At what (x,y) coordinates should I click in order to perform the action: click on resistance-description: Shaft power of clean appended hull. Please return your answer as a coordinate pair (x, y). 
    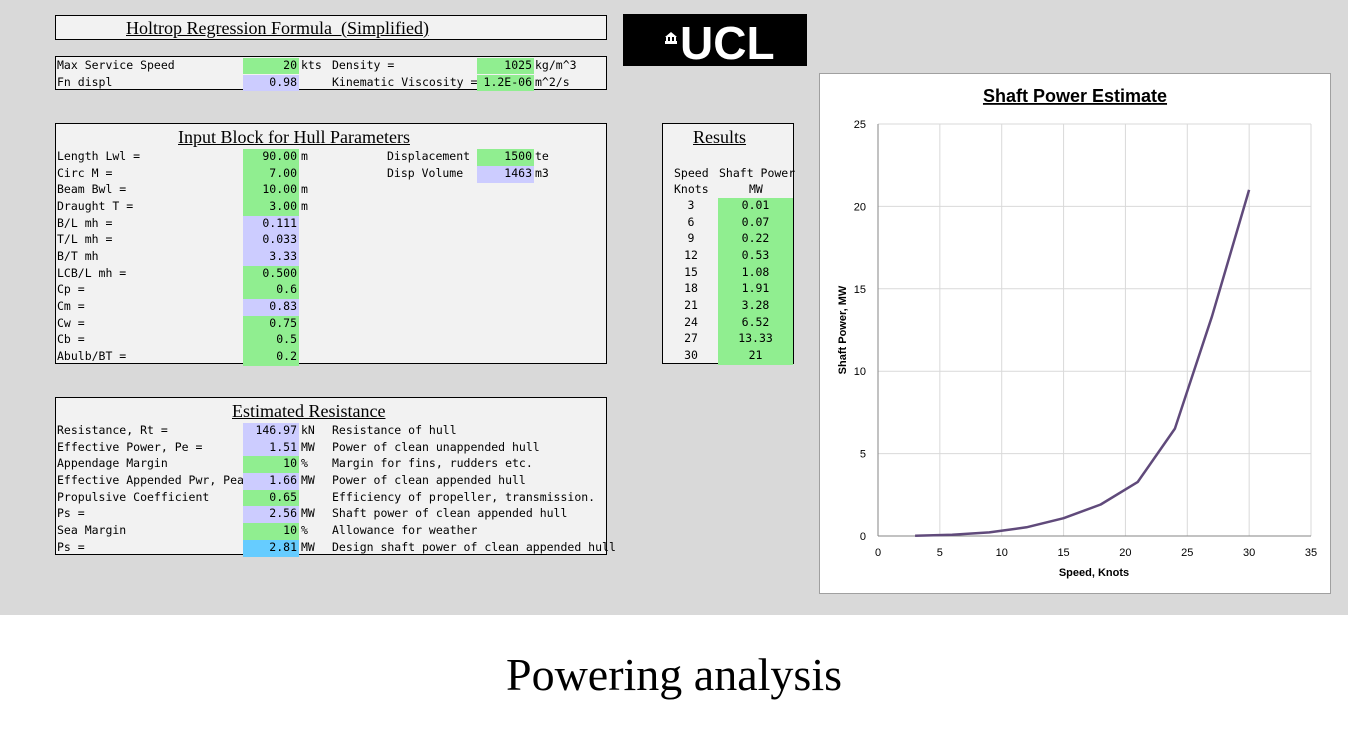
    Looking at the image, I should click on (450, 513).